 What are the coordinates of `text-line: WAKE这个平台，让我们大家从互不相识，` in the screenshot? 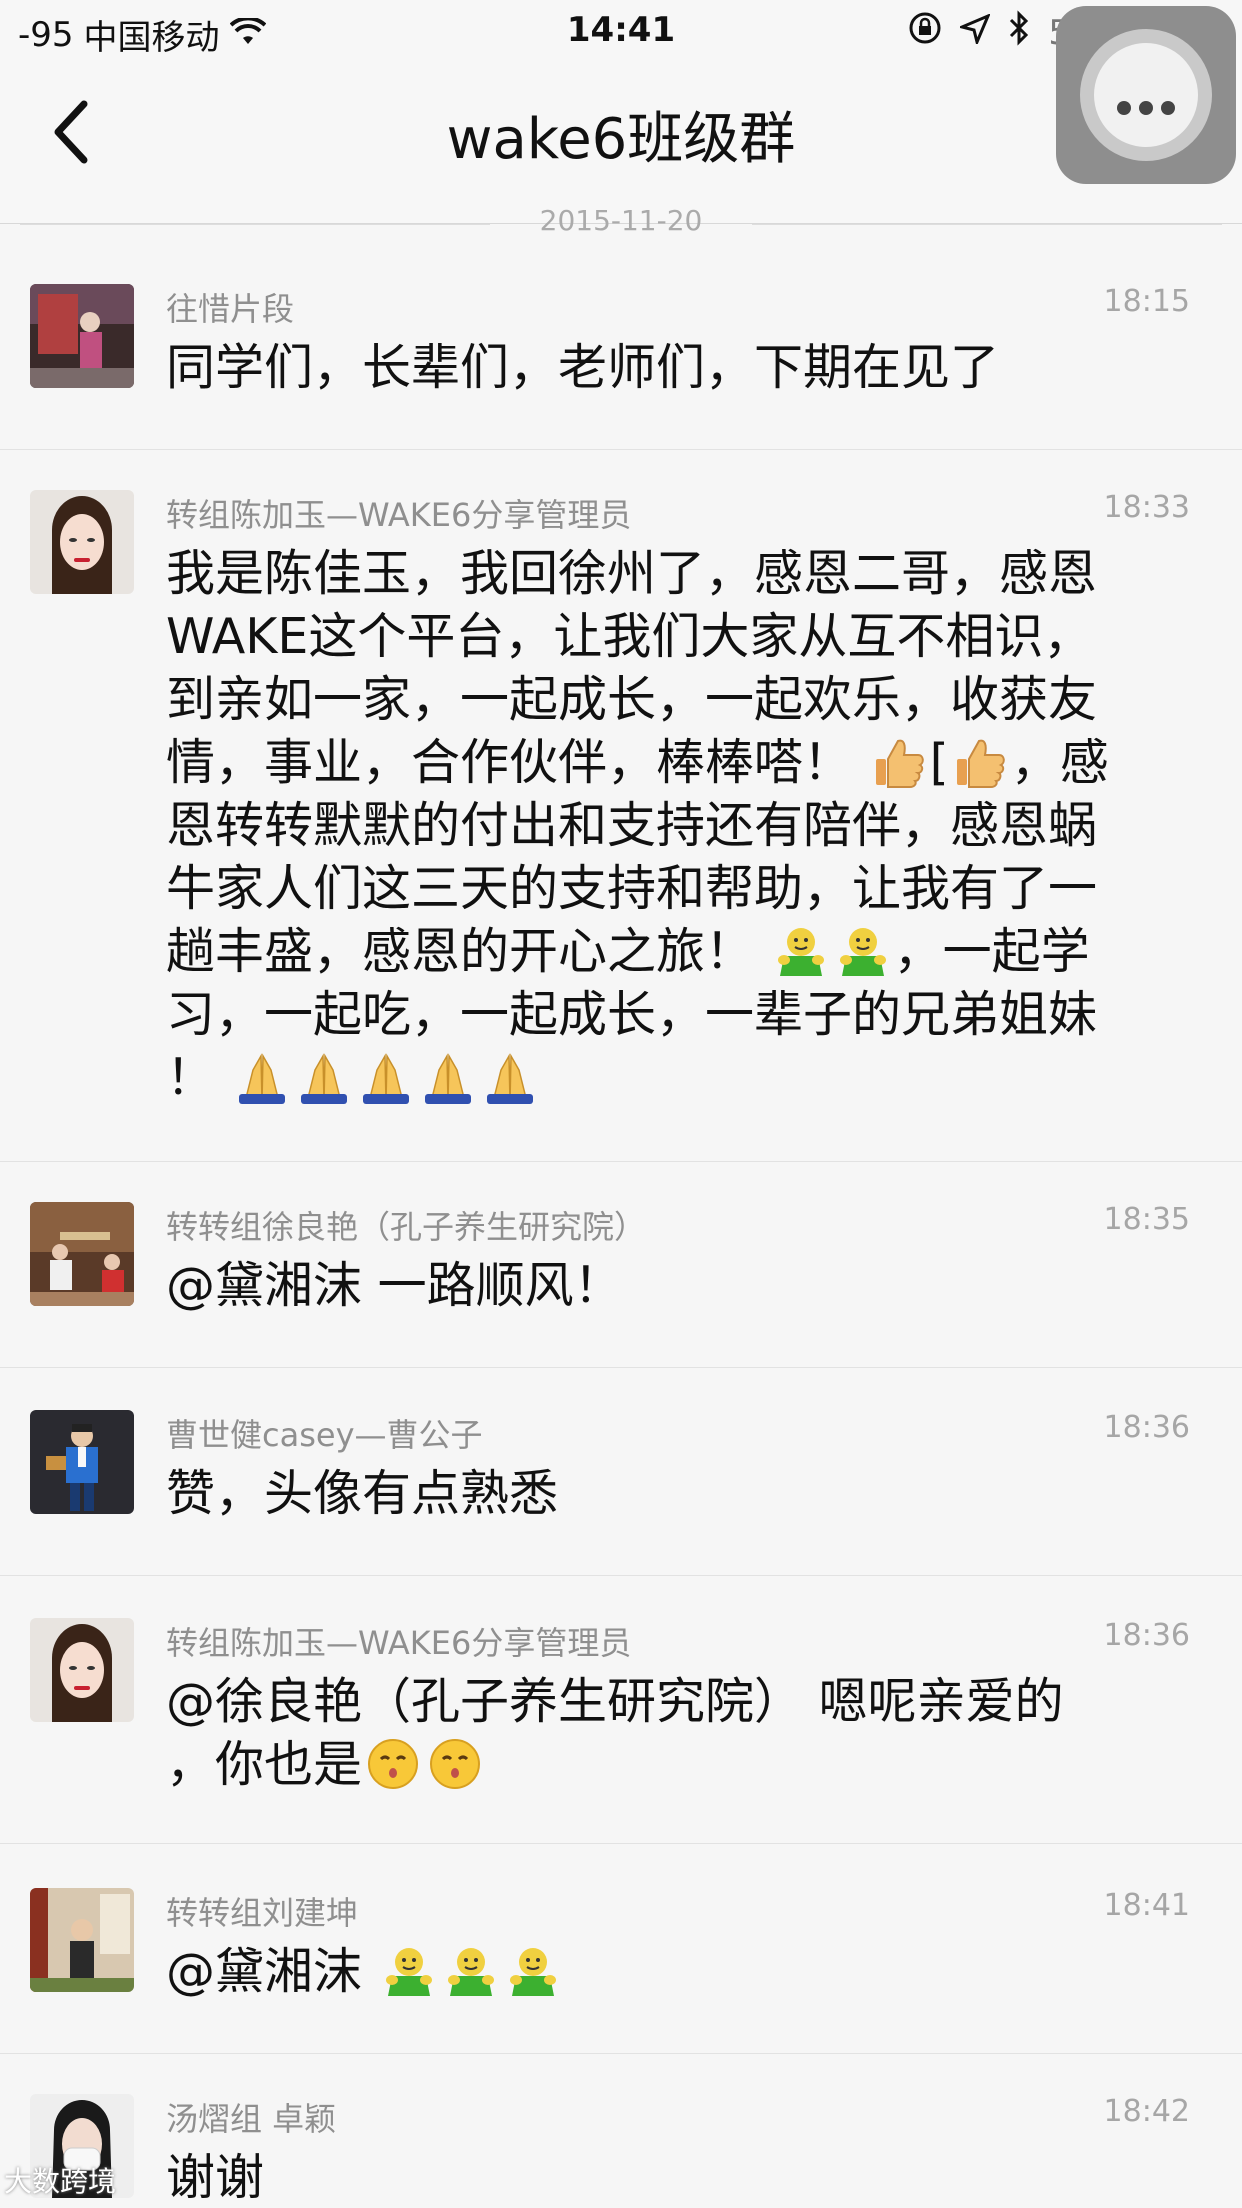 It's located at (629, 636).